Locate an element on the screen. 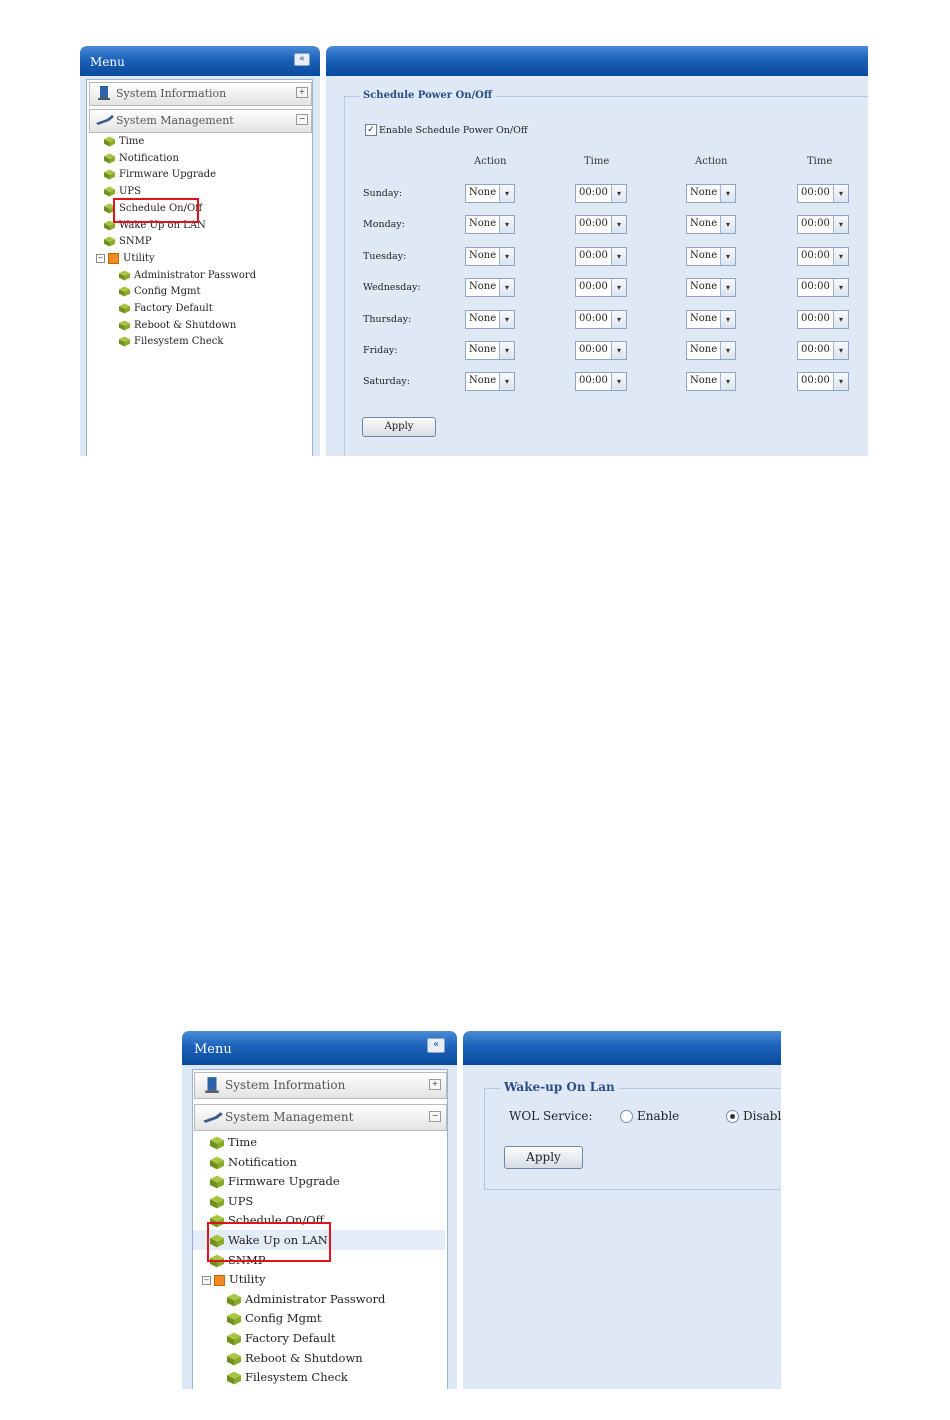 This screenshot has height=1420, width=950. highlight-wake-up-on-lan is located at coordinates (269, 1242).